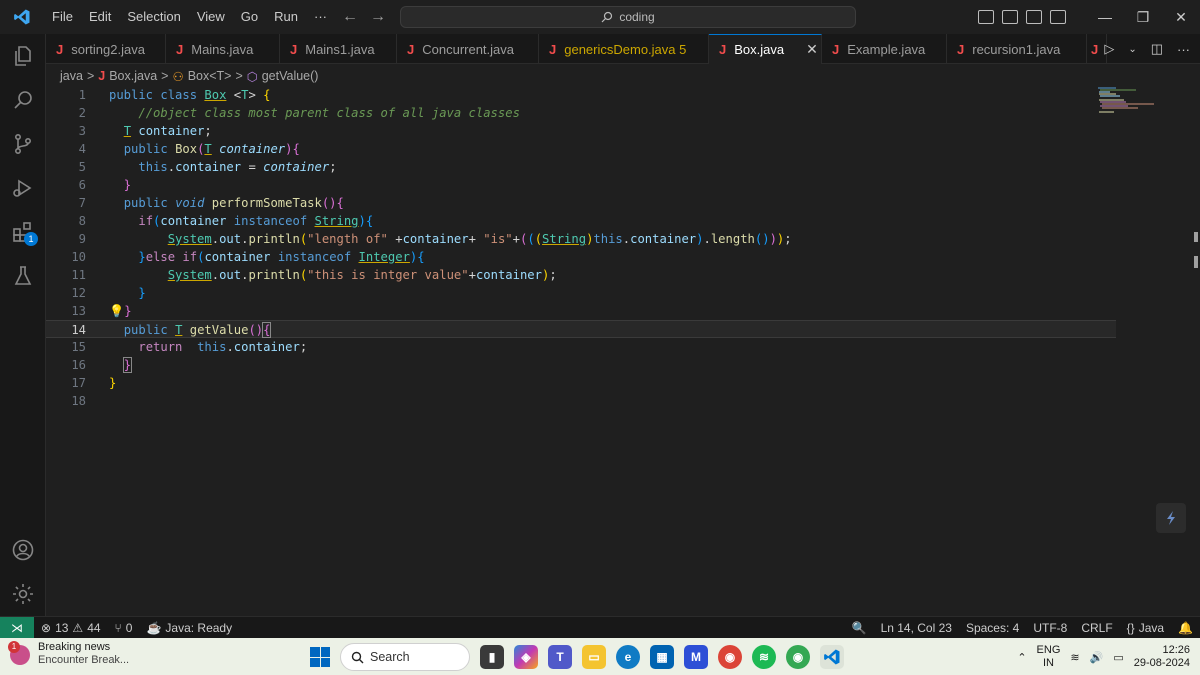 The width and height of the screenshot is (1200, 675). What do you see at coordinates (1181, 17) in the screenshot?
I see `close-window-button: ✕` at bounding box center [1181, 17].